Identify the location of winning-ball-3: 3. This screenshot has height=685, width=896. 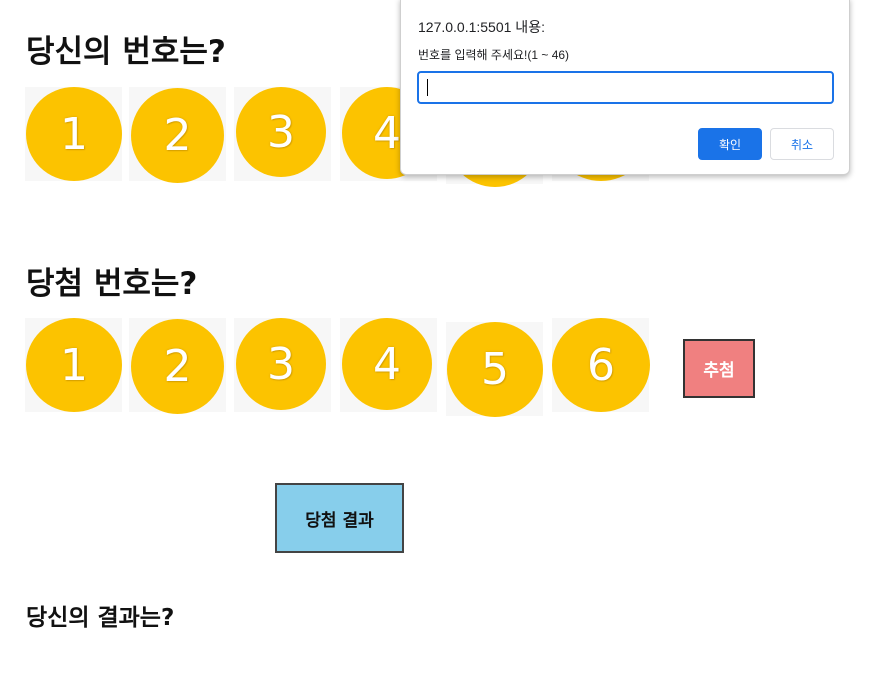
(281, 364).